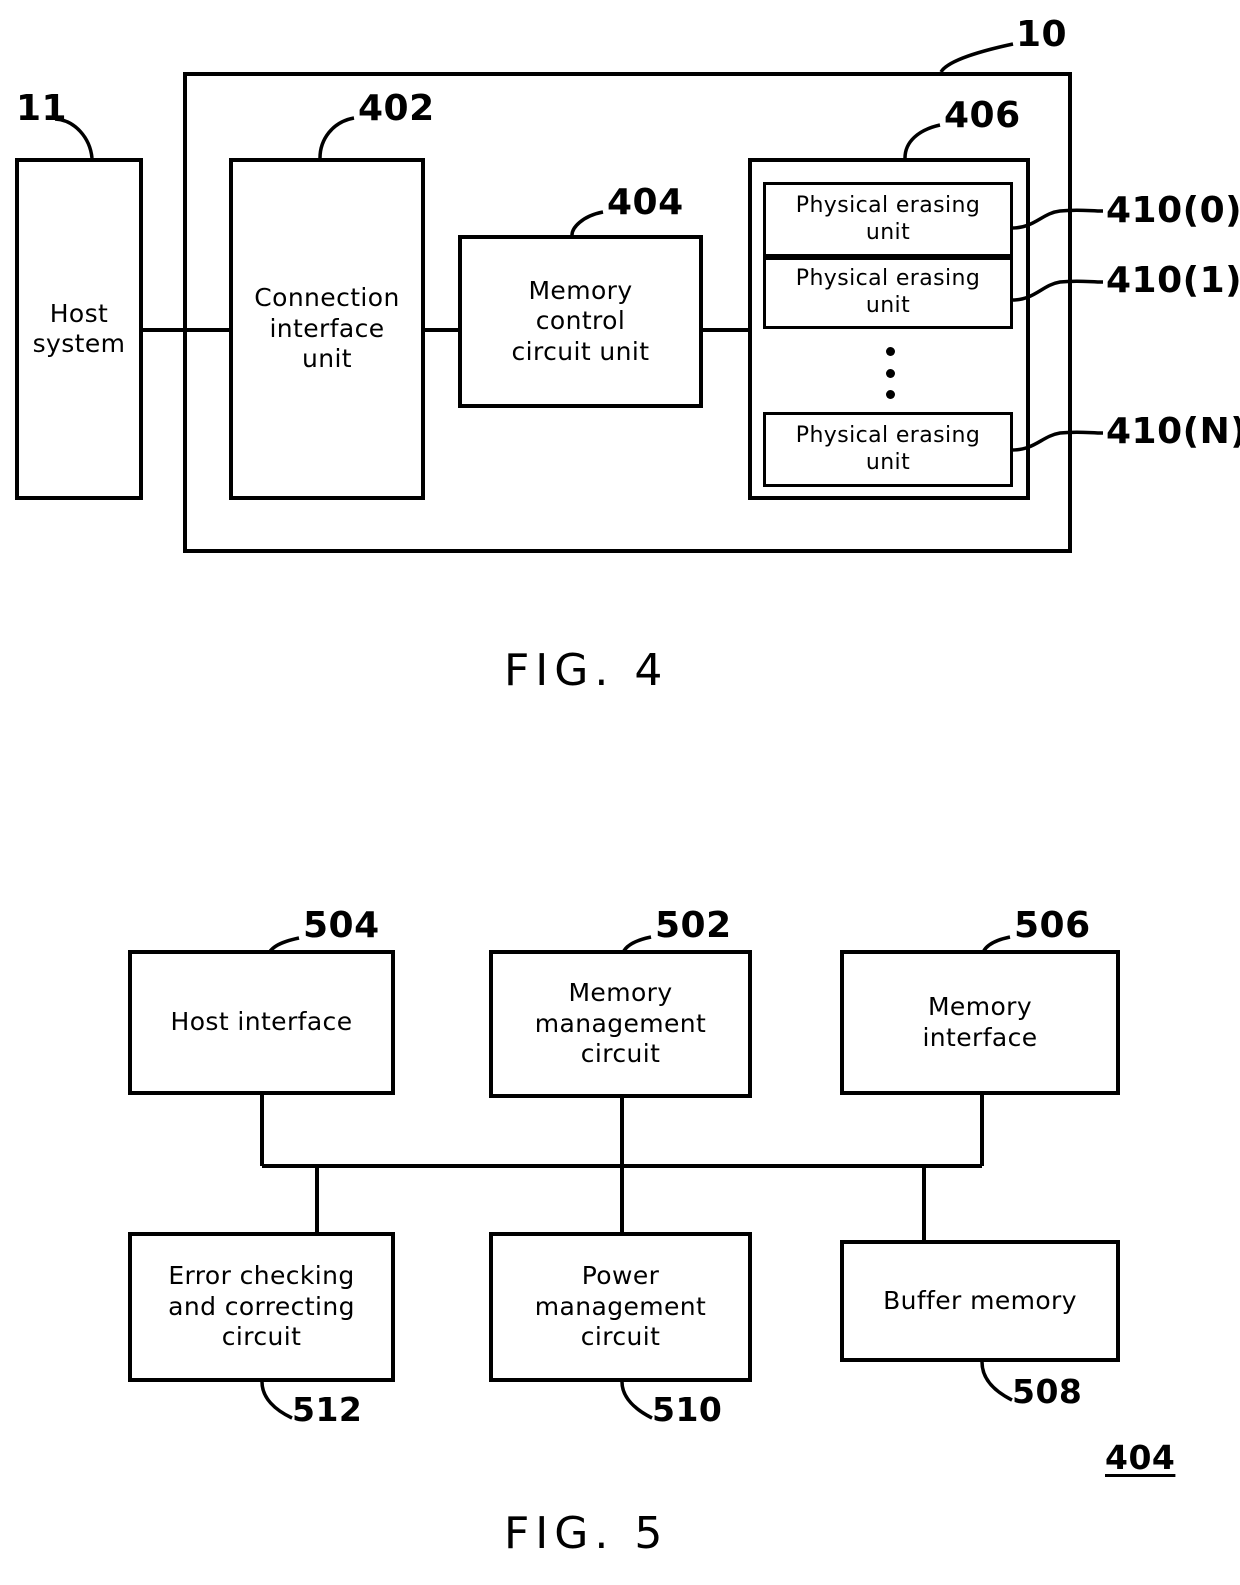  I want to click on ref-label-502: 502, so click(693, 925).